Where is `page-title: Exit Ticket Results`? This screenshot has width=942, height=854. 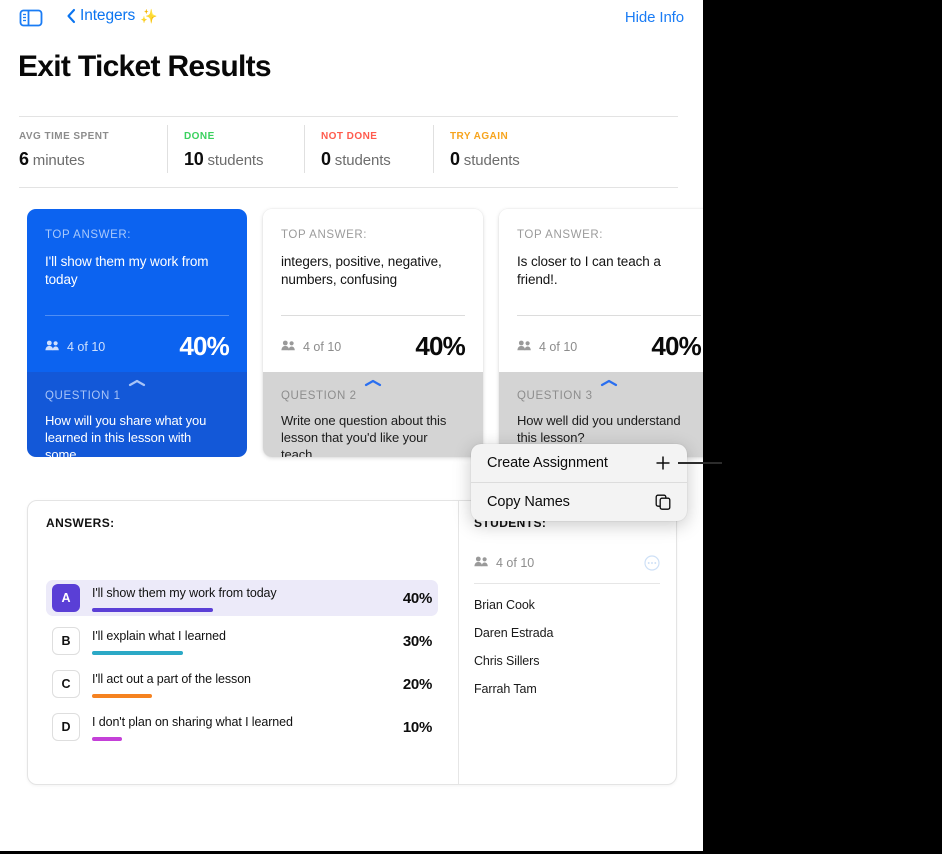
page-title: Exit Ticket Results is located at coordinates (145, 66).